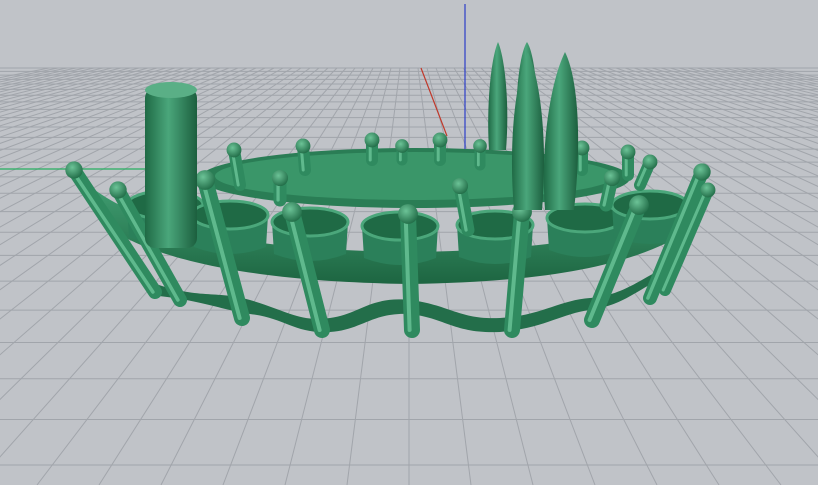 The image size is (818, 485). I want to click on model-left-block-body, so click(171, 168).